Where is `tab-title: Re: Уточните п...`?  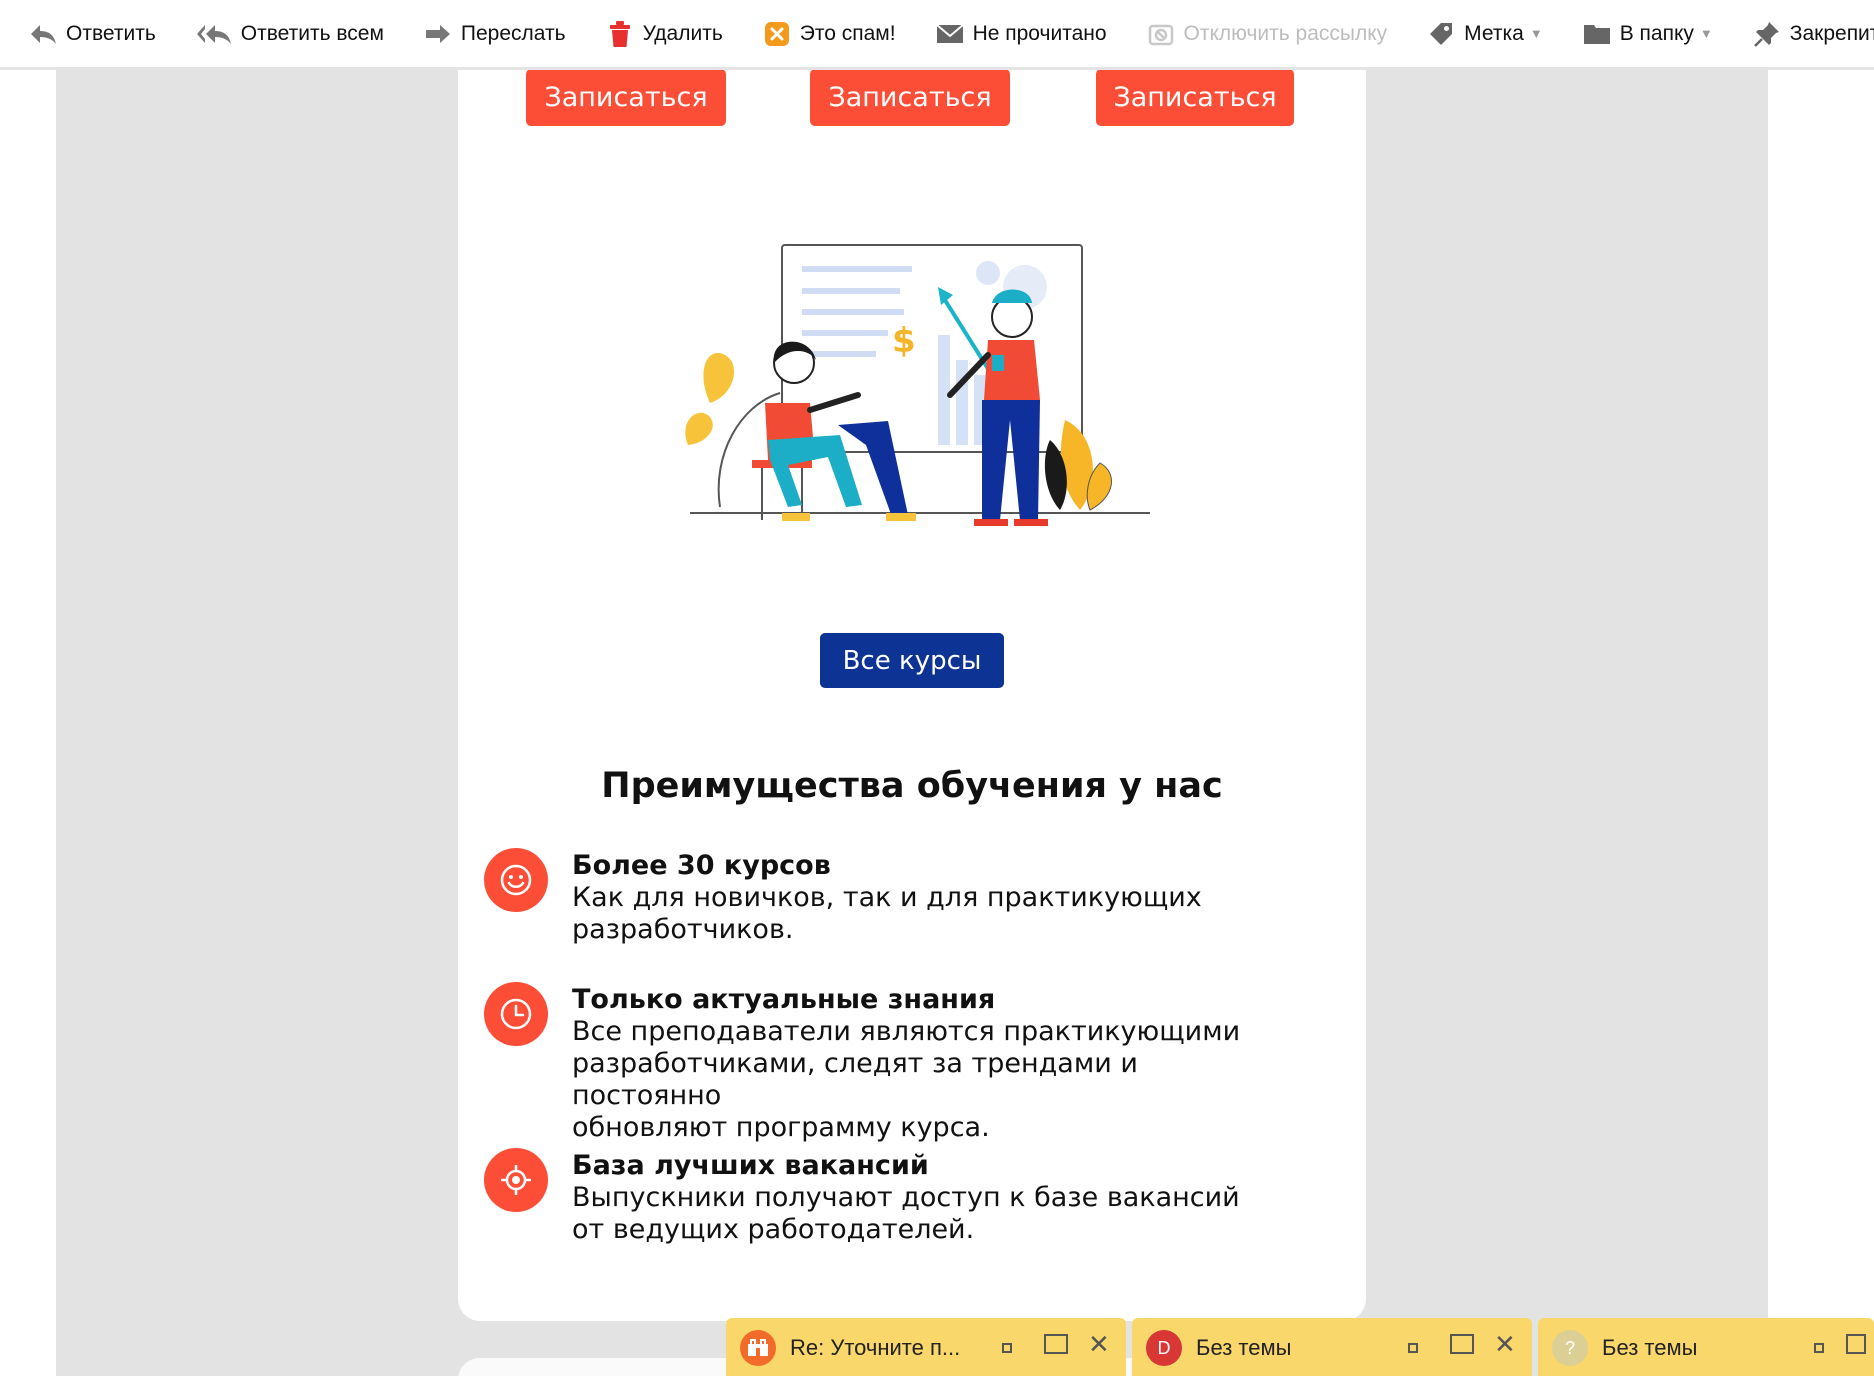
tab-title: Re: Уточните п... is located at coordinates (875, 1347).